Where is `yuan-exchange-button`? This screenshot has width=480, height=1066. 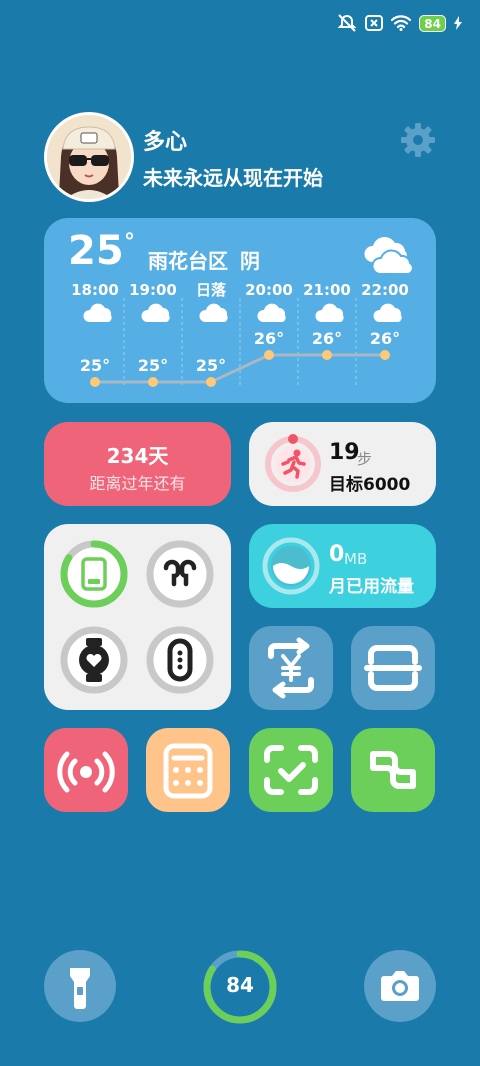 yuan-exchange-button is located at coordinates (291, 668).